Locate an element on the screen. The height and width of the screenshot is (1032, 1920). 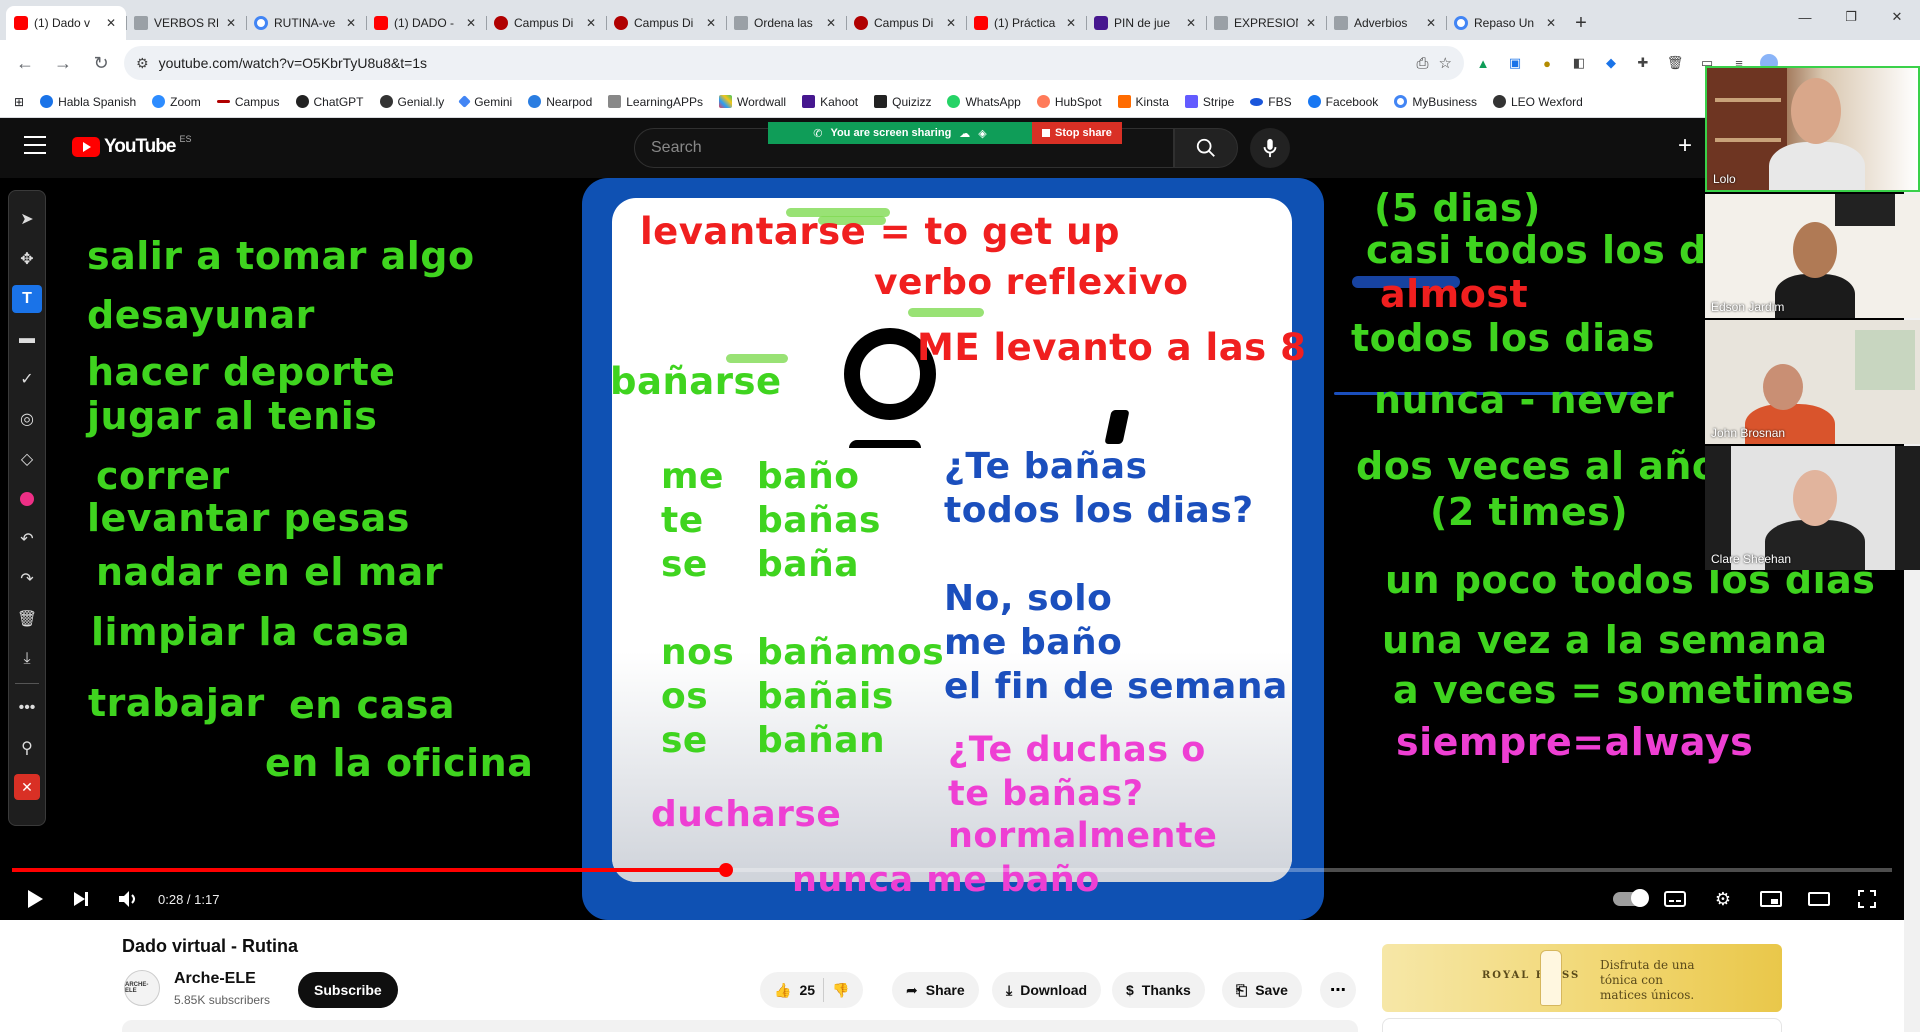
participant-tile: Clare Sheehan is located at coordinates (1812, 508).